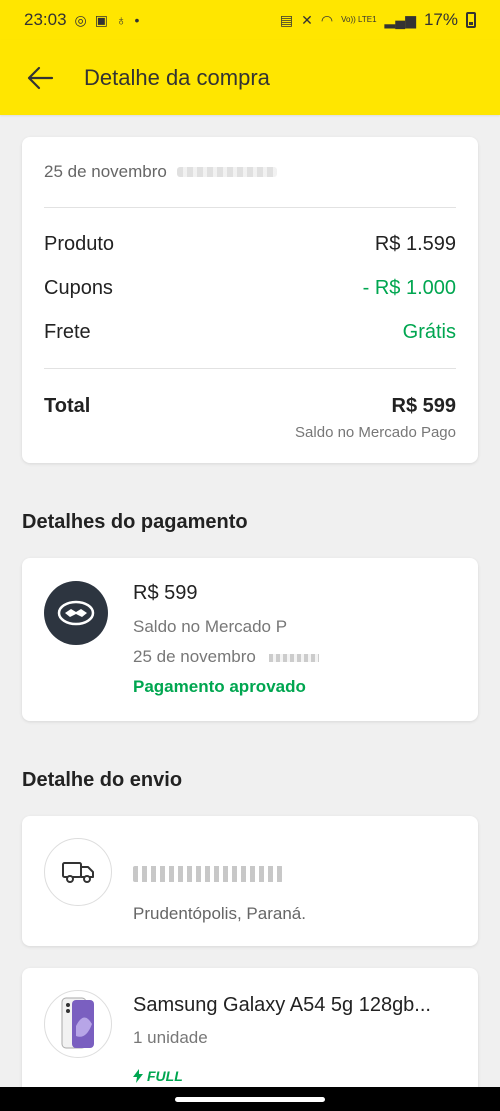  I want to click on arrow-left-icon, so click(40, 77).